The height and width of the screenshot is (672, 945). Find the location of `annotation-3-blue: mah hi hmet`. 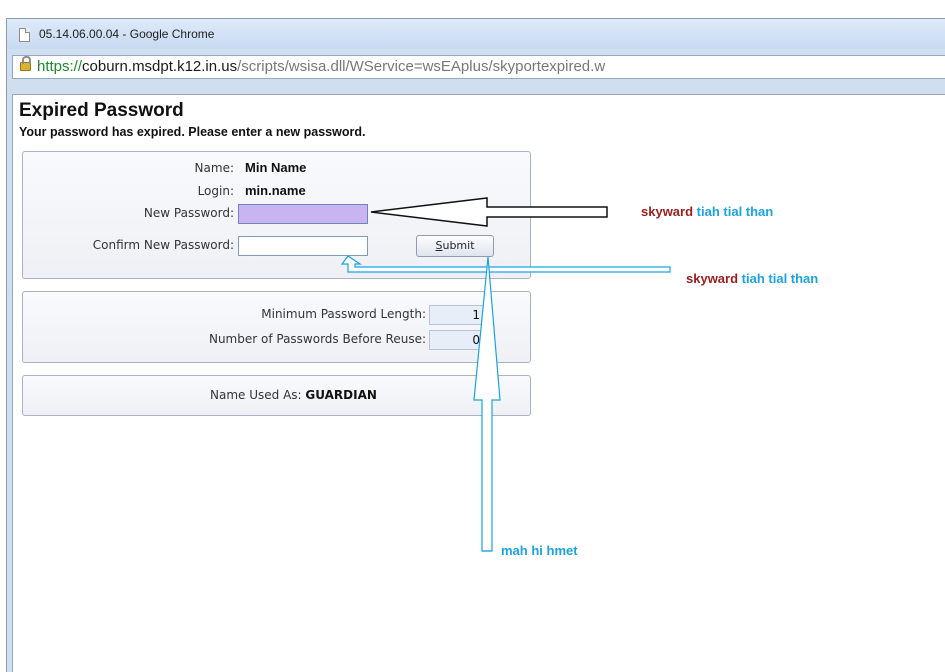

annotation-3-blue: mah hi hmet is located at coordinates (539, 550).